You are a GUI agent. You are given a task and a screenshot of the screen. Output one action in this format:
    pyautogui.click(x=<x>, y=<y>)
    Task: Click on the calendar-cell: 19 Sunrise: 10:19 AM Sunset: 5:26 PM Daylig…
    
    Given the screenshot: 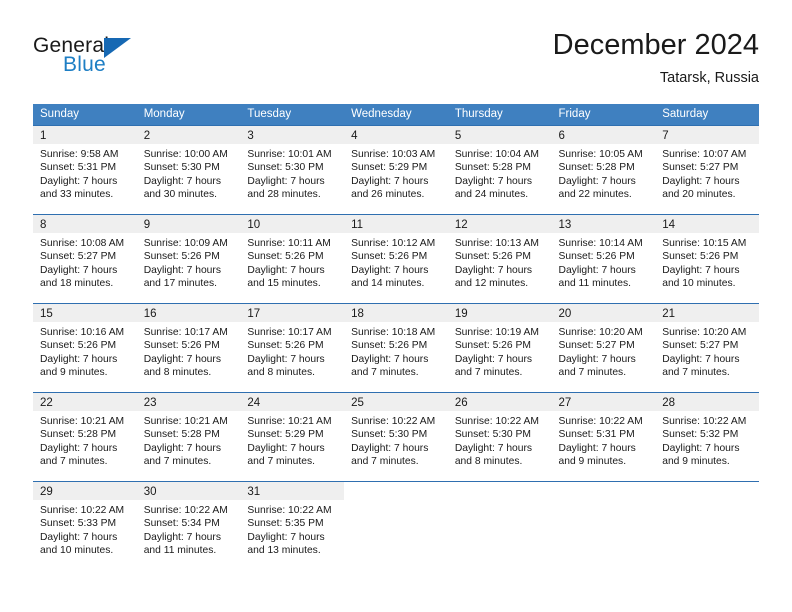 What is the action you would take?
    pyautogui.click(x=499, y=348)
    